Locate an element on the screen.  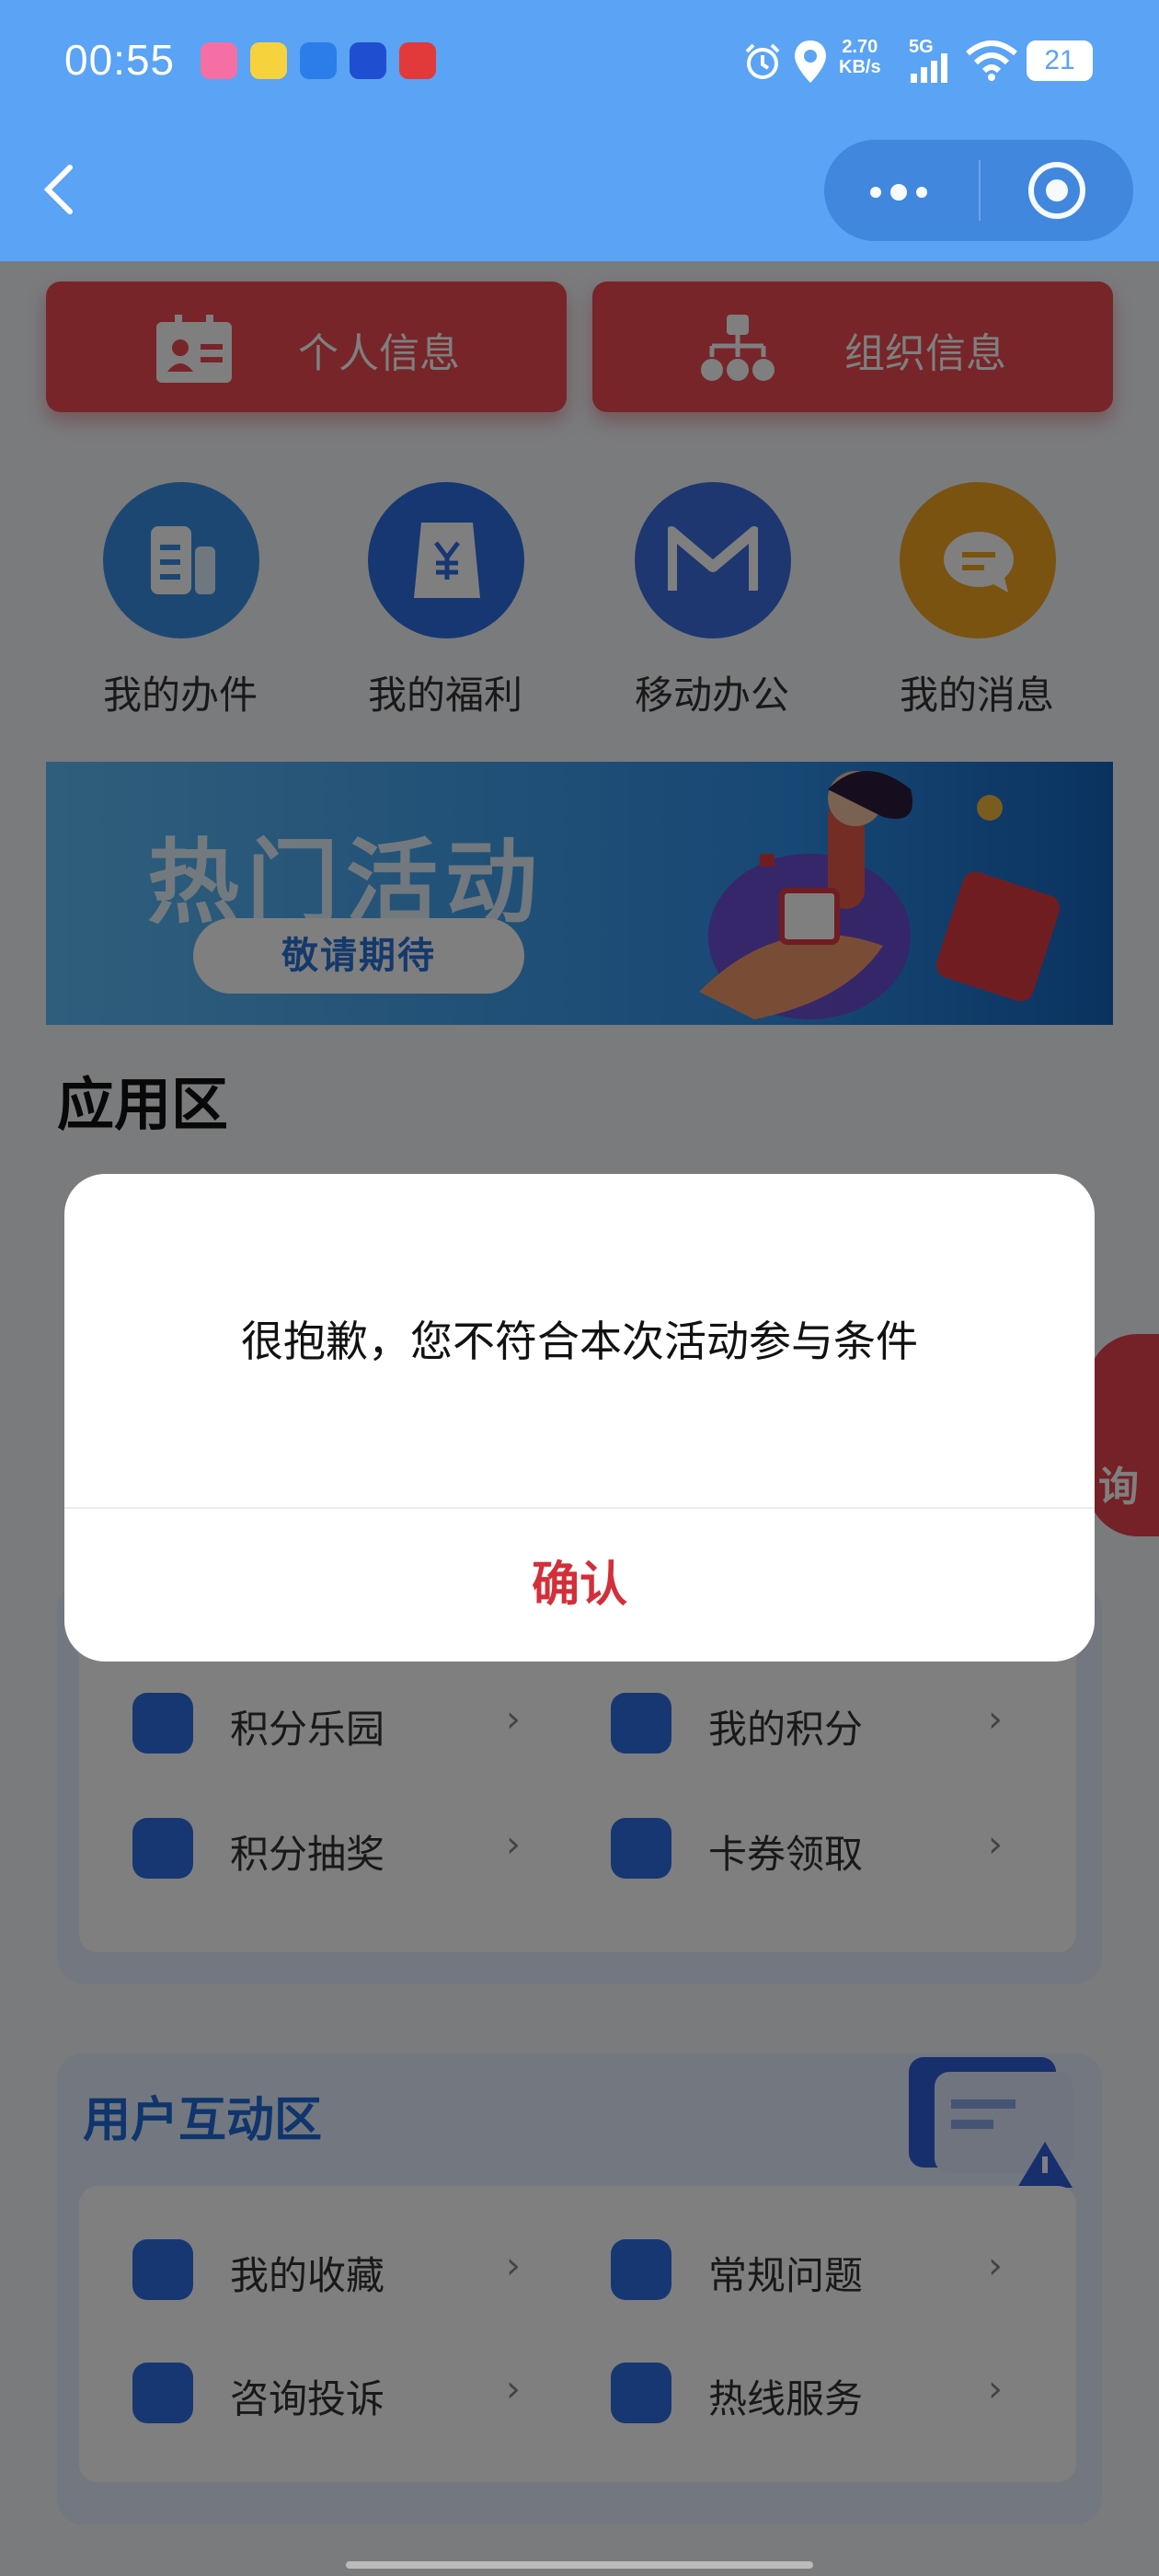
net-speed: 2.70 KB/s is located at coordinates (860, 57).